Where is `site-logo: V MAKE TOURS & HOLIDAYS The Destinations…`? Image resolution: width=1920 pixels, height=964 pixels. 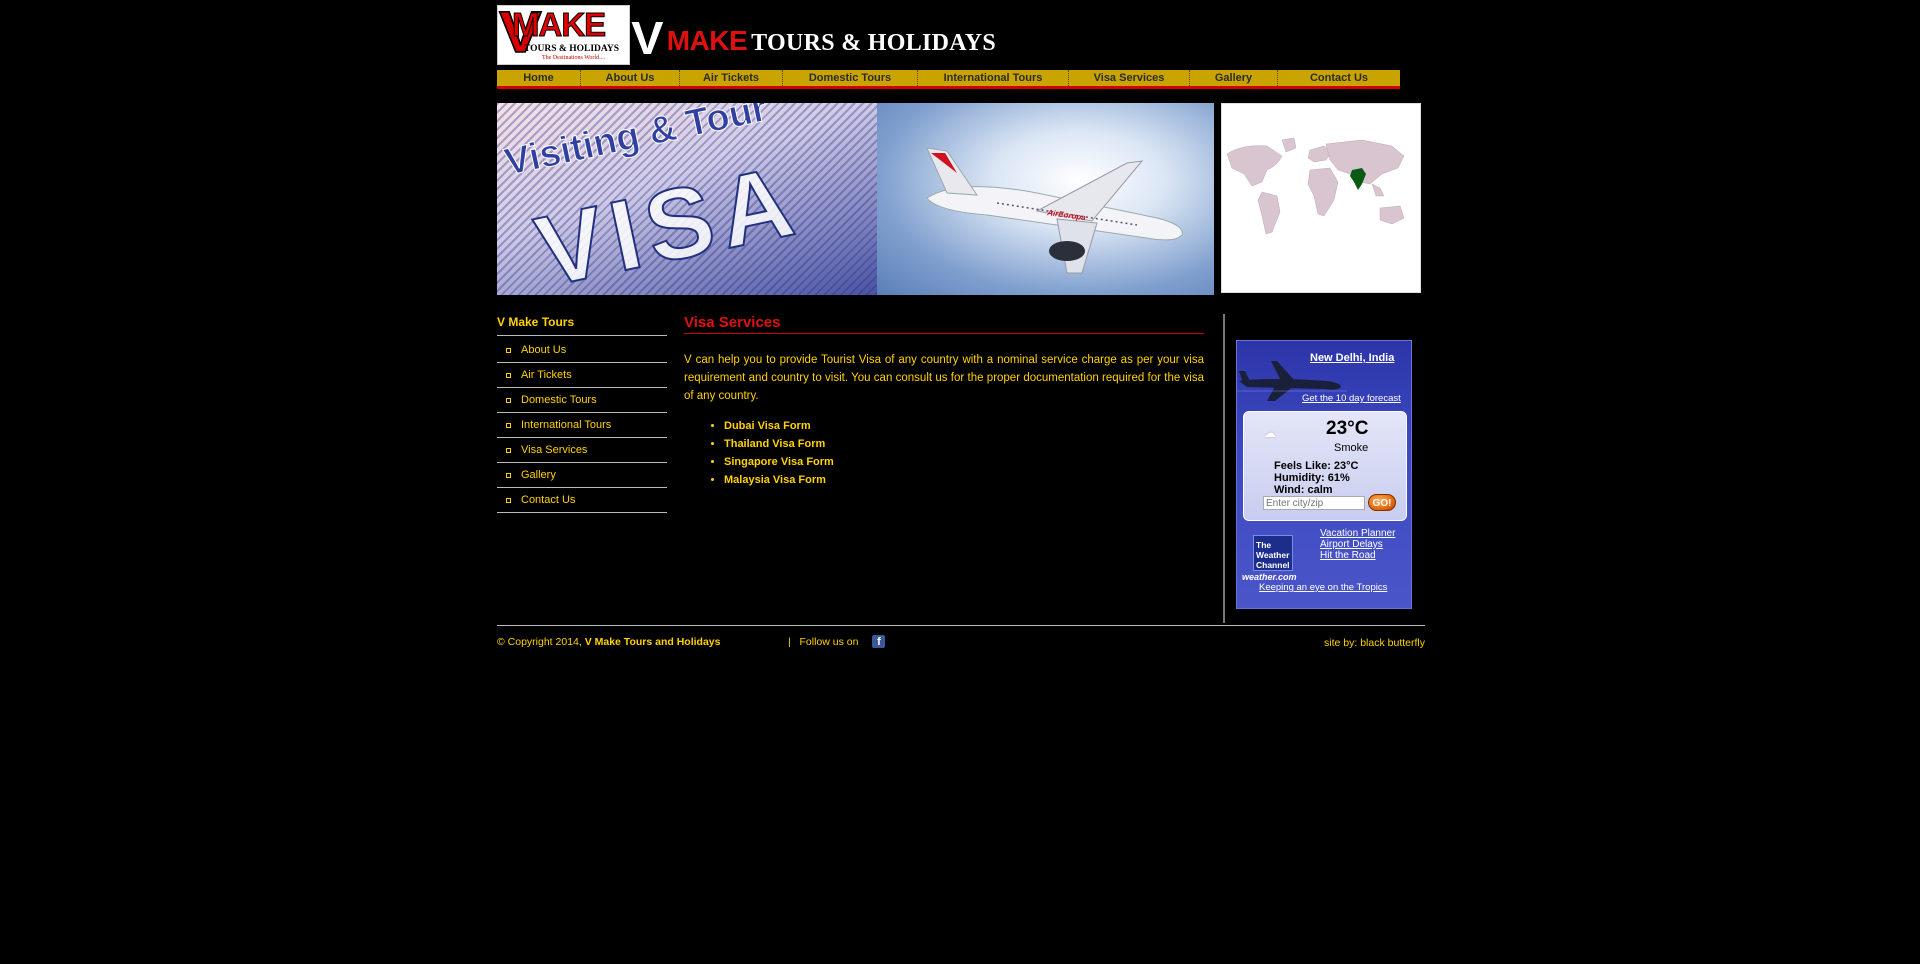
site-logo: V MAKE TOURS & HOLIDAYS The Destinations… is located at coordinates (563, 35).